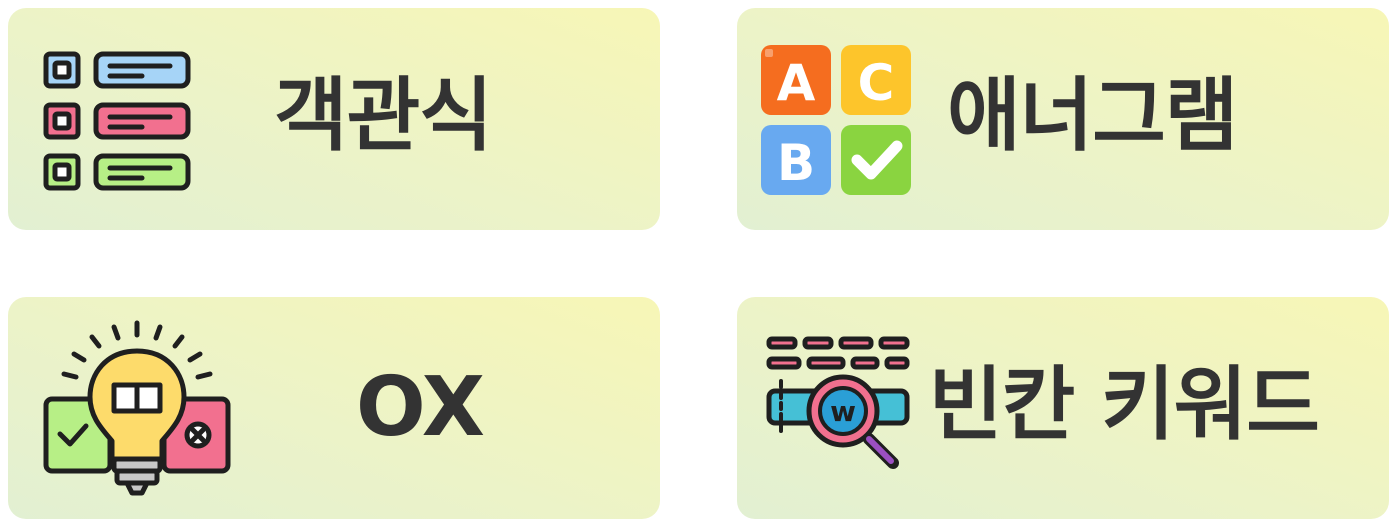 The width and height of the screenshot is (1395, 526). I want to click on block-letter-c: C, so click(876, 83).